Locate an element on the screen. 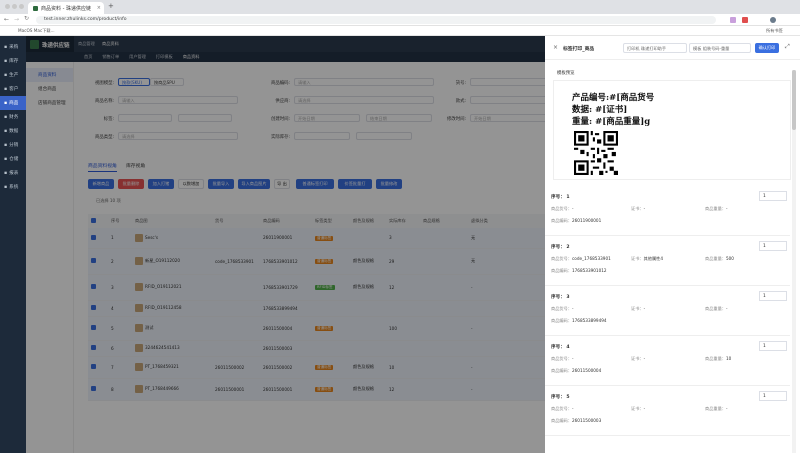  back-icon: ← is located at coordinates (6, 19).